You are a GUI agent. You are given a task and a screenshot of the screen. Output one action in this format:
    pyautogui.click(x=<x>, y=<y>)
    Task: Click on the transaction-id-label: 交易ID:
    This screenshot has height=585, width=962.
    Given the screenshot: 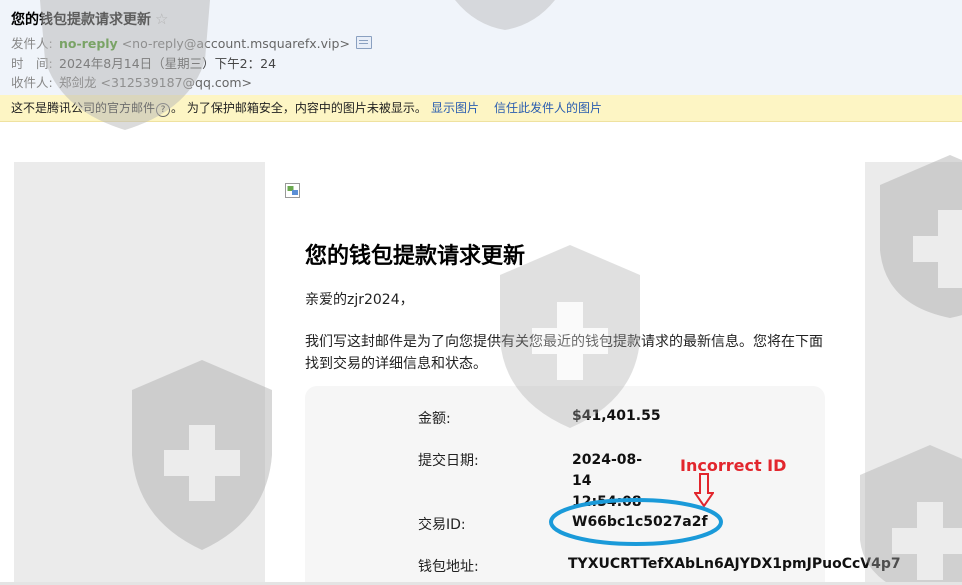 What is the action you would take?
    pyautogui.click(x=442, y=525)
    